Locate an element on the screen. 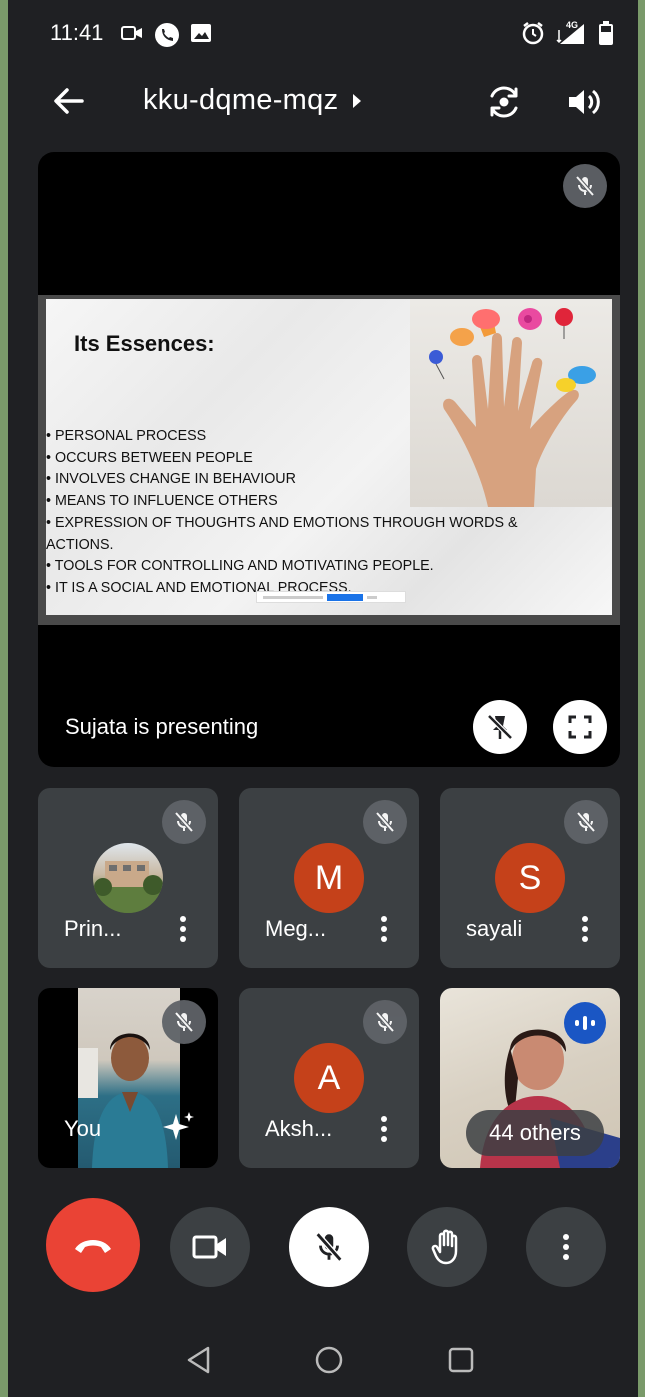 The height and width of the screenshot is (1397, 645). network-badge: 4G is located at coordinates (572, 33).